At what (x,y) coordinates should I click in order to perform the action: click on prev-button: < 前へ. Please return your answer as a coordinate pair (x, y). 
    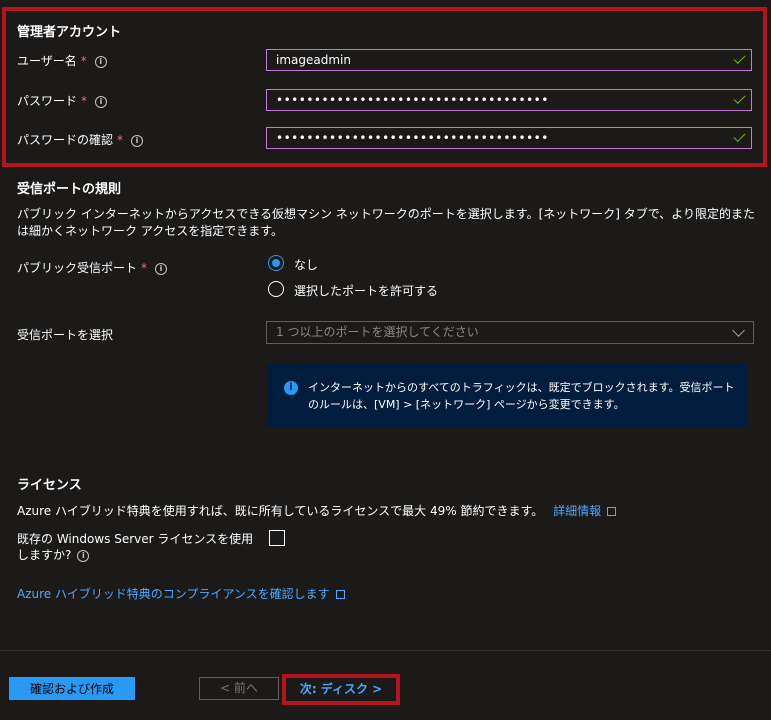
    Looking at the image, I should click on (239, 688).